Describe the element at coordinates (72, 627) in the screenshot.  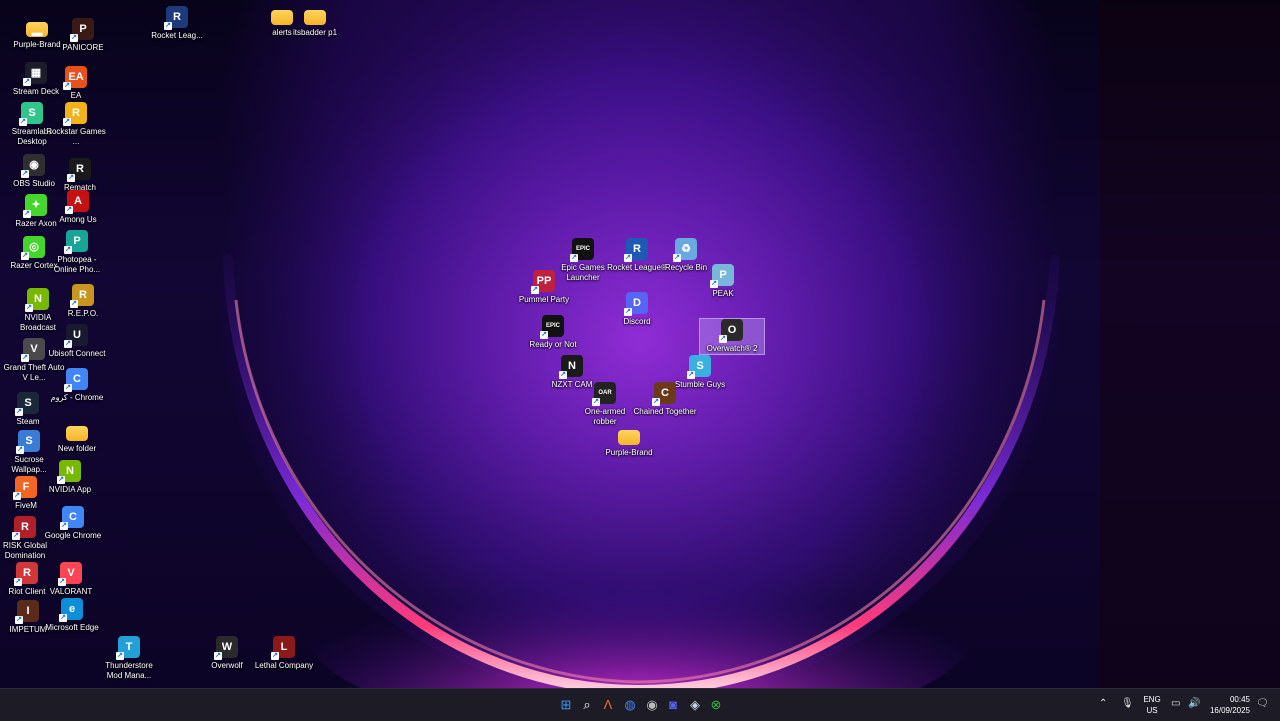
I see `desktop-icon-label: Microsoft Edge` at that location.